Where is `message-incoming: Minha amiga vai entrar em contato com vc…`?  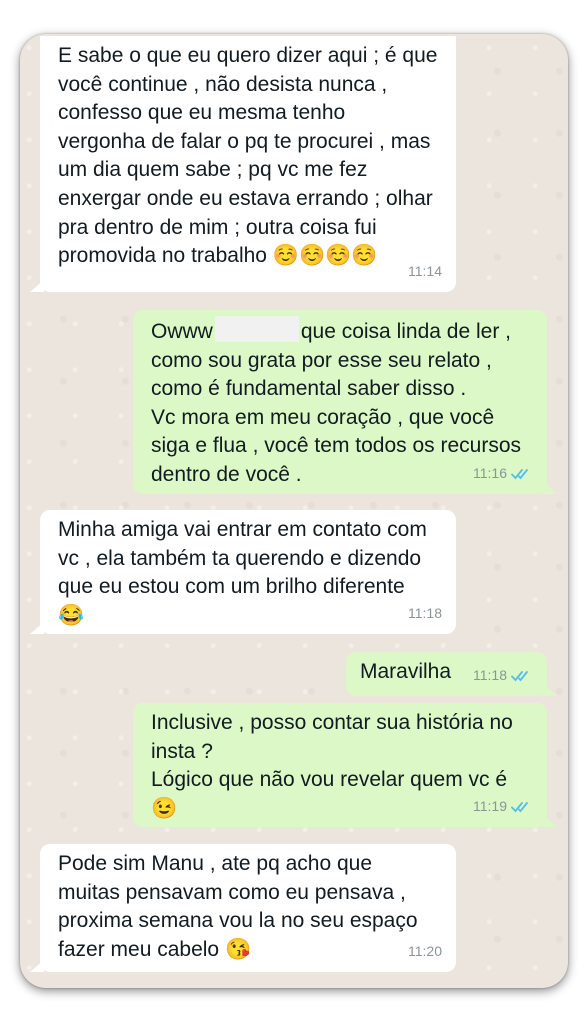 message-incoming: Minha amiga vai entrar em contato com vc… is located at coordinates (243, 572).